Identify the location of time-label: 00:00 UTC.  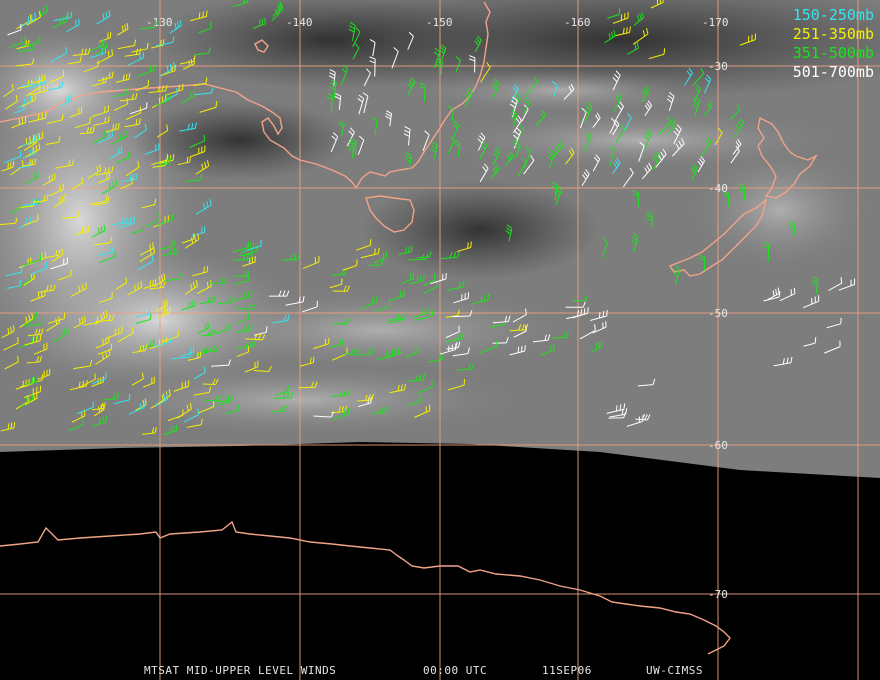
(455, 670).